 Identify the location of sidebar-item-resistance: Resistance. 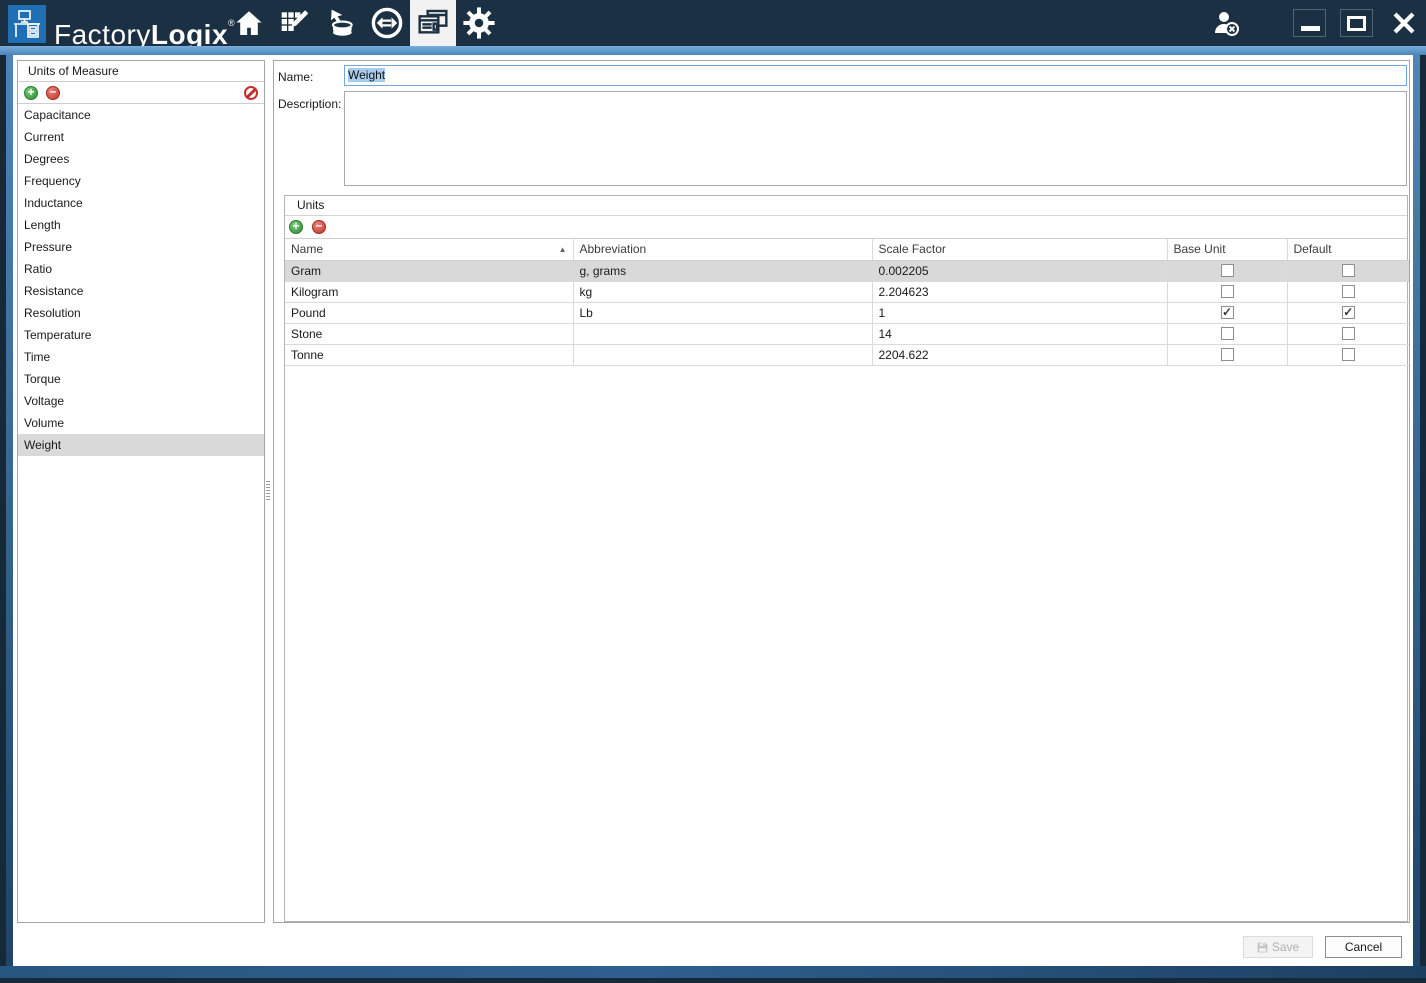
(141, 291).